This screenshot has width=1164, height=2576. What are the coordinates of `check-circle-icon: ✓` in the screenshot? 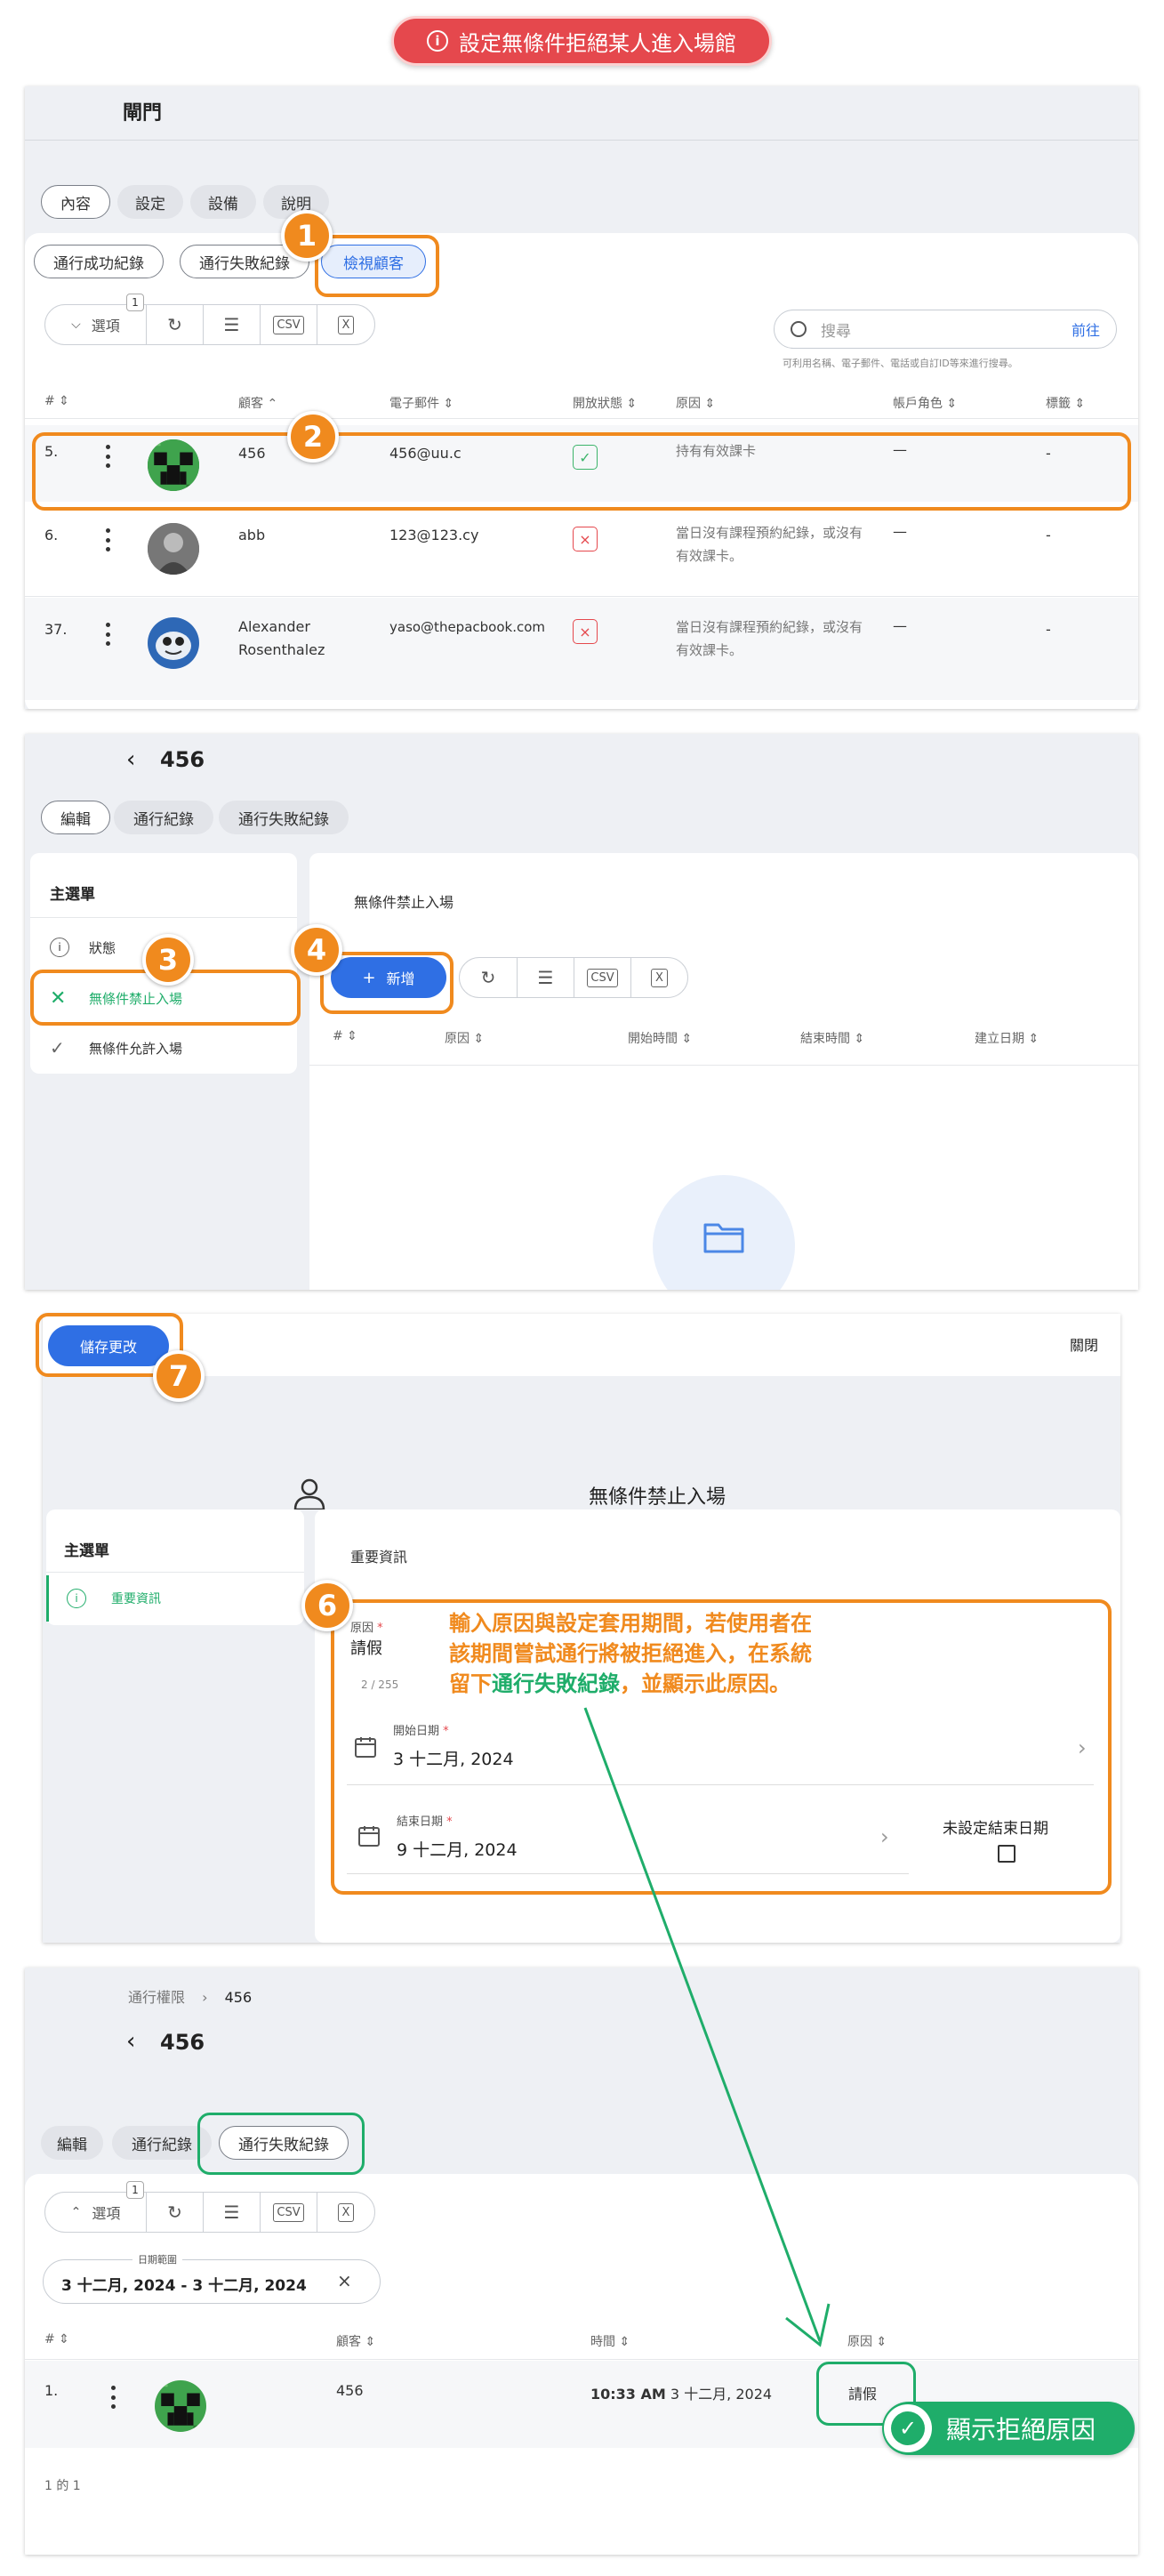 It's located at (908, 2428).